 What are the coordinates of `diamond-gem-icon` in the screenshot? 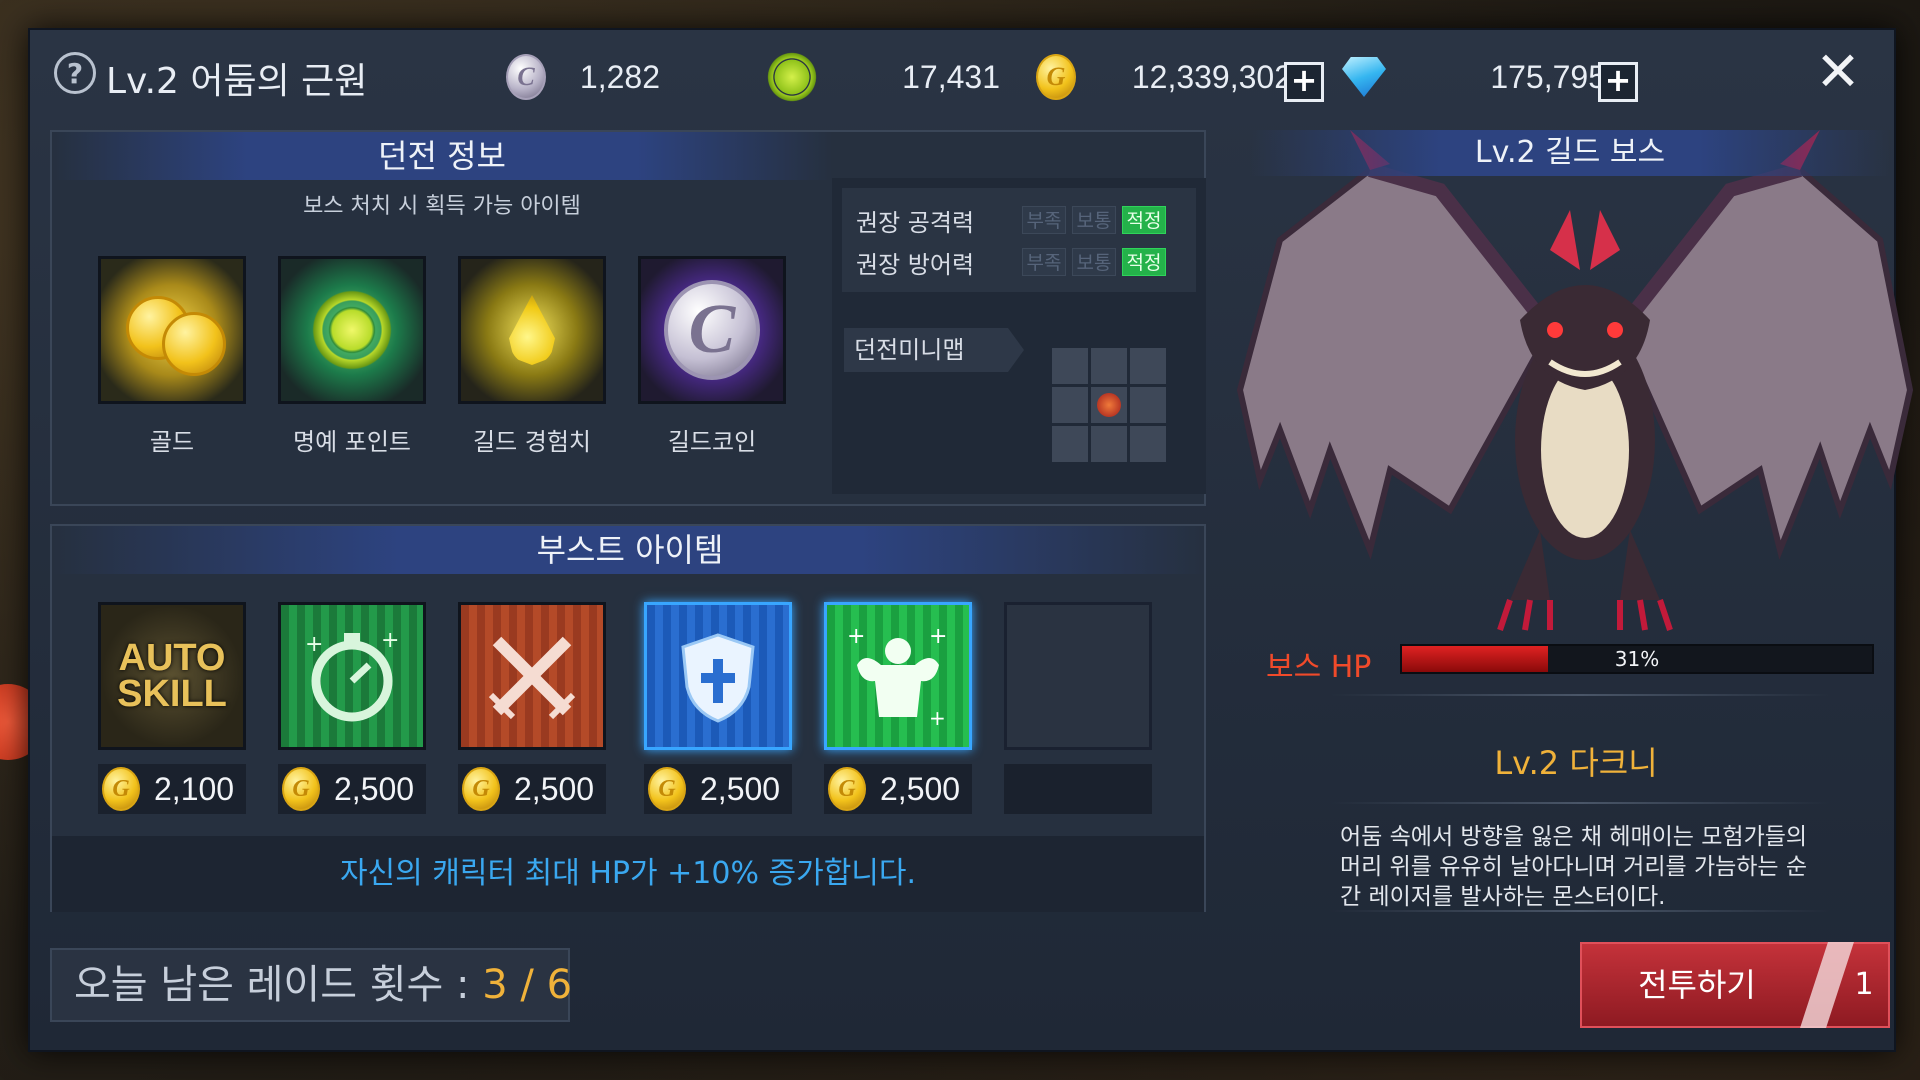 It's located at (1364, 77).